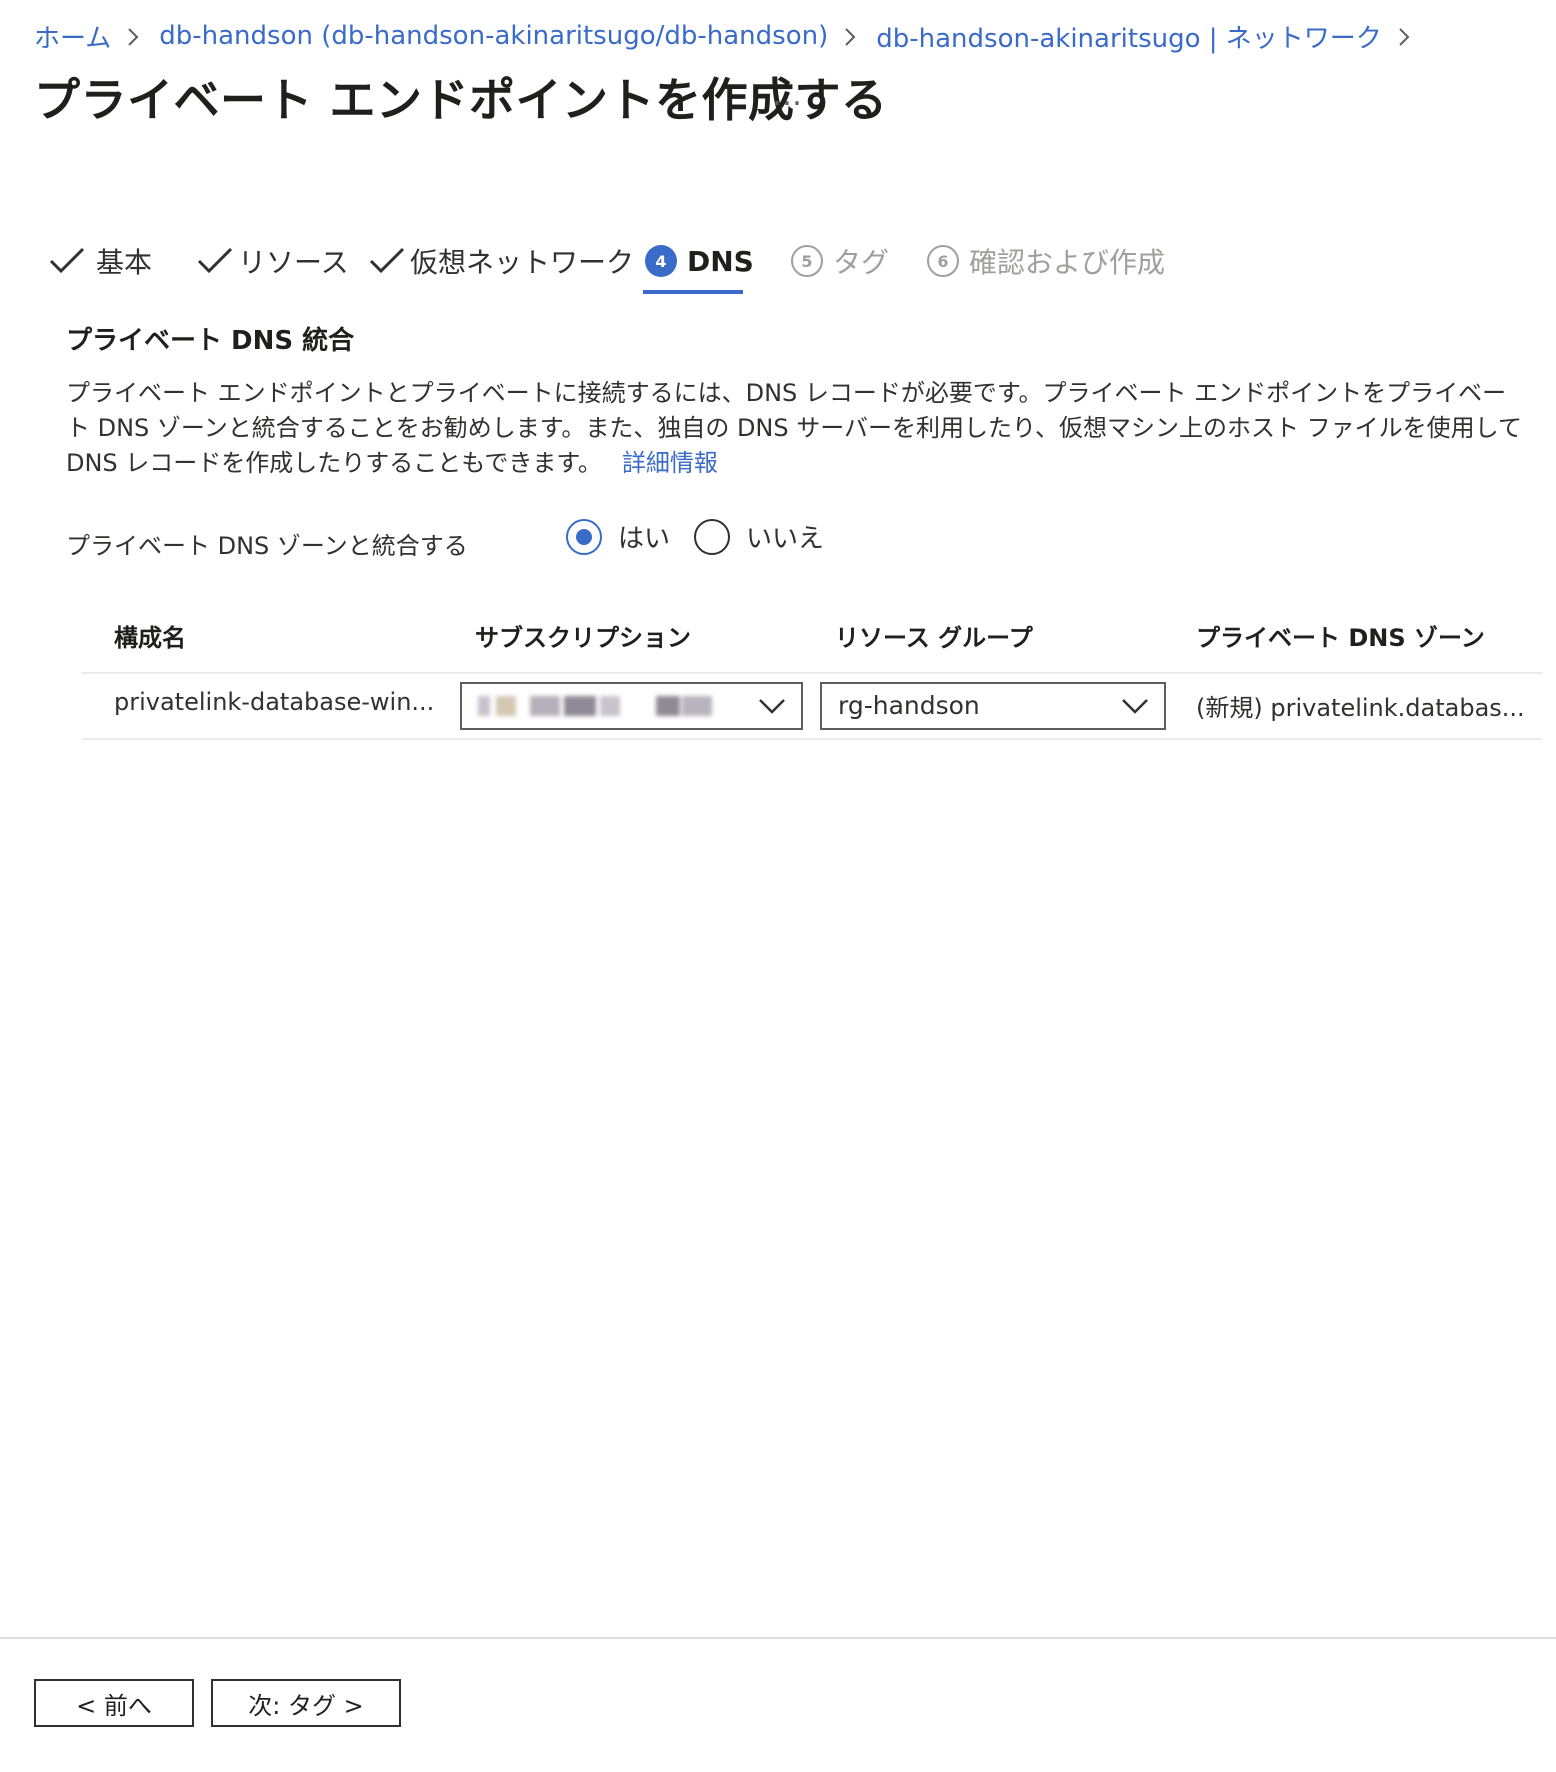 Image resolution: width=1556 pixels, height=1772 pixels. What do you see at coordinates (461, 100) in the screenshot?
I see `page-title: プライベート エンドポイントを作成する` at bounding box center [461, 100].